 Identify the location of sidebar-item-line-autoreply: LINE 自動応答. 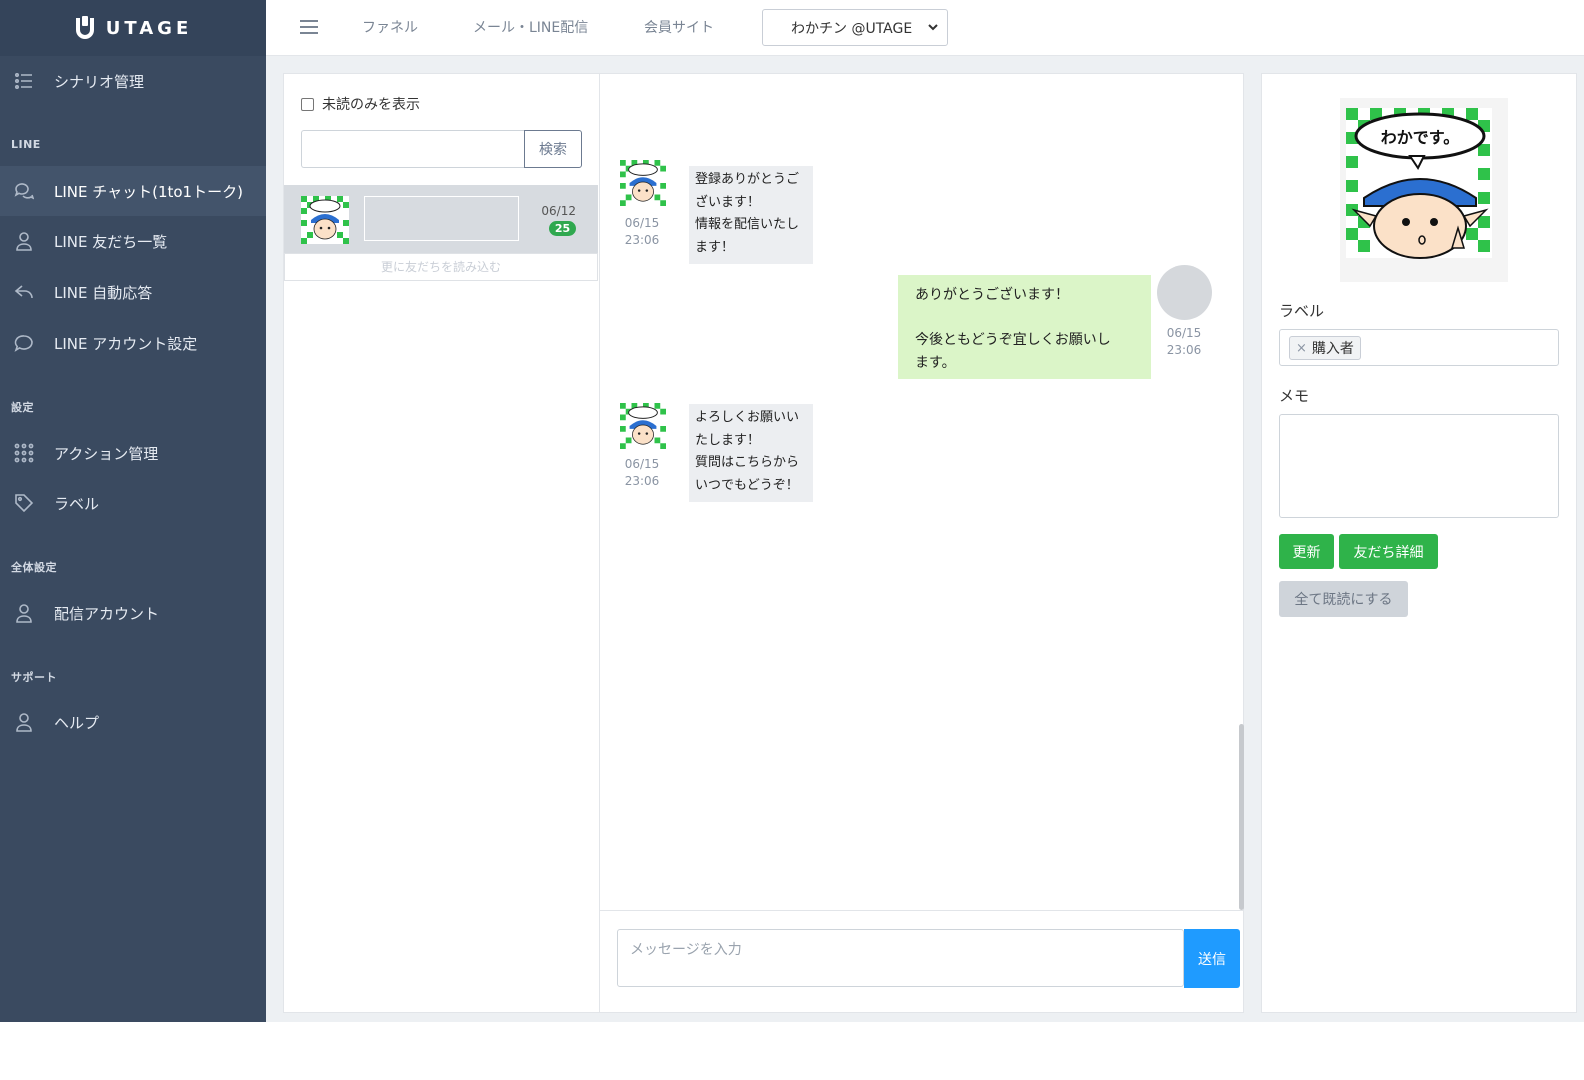
(133, 292).